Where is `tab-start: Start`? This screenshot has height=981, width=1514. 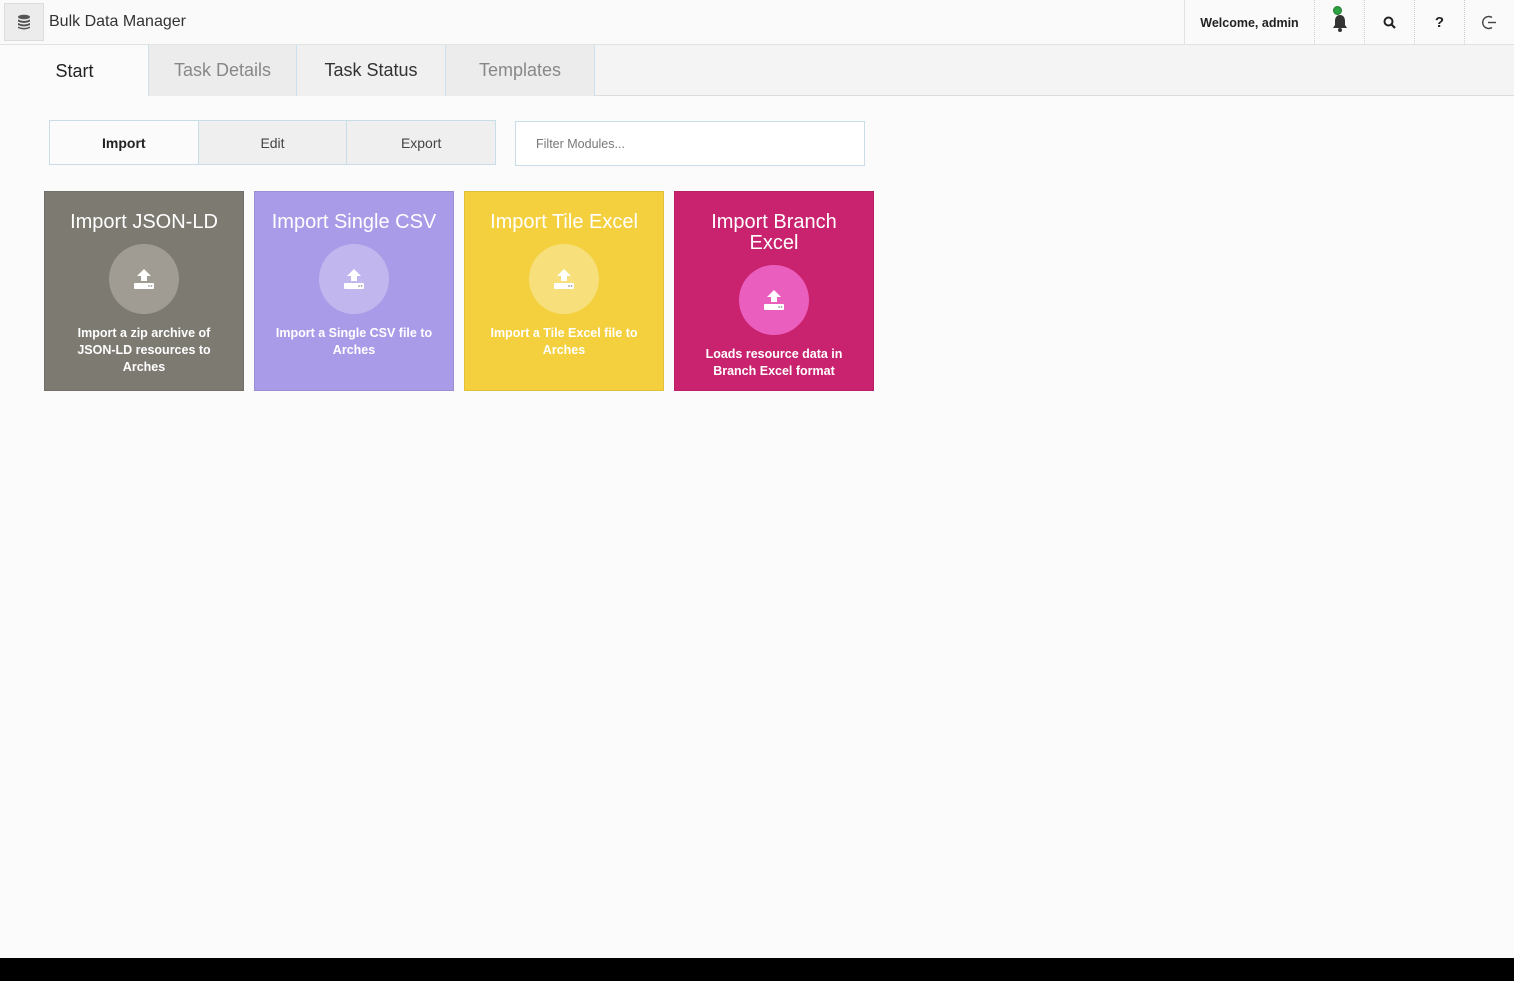 tab-start: Start is located at coordinates (74, 71).